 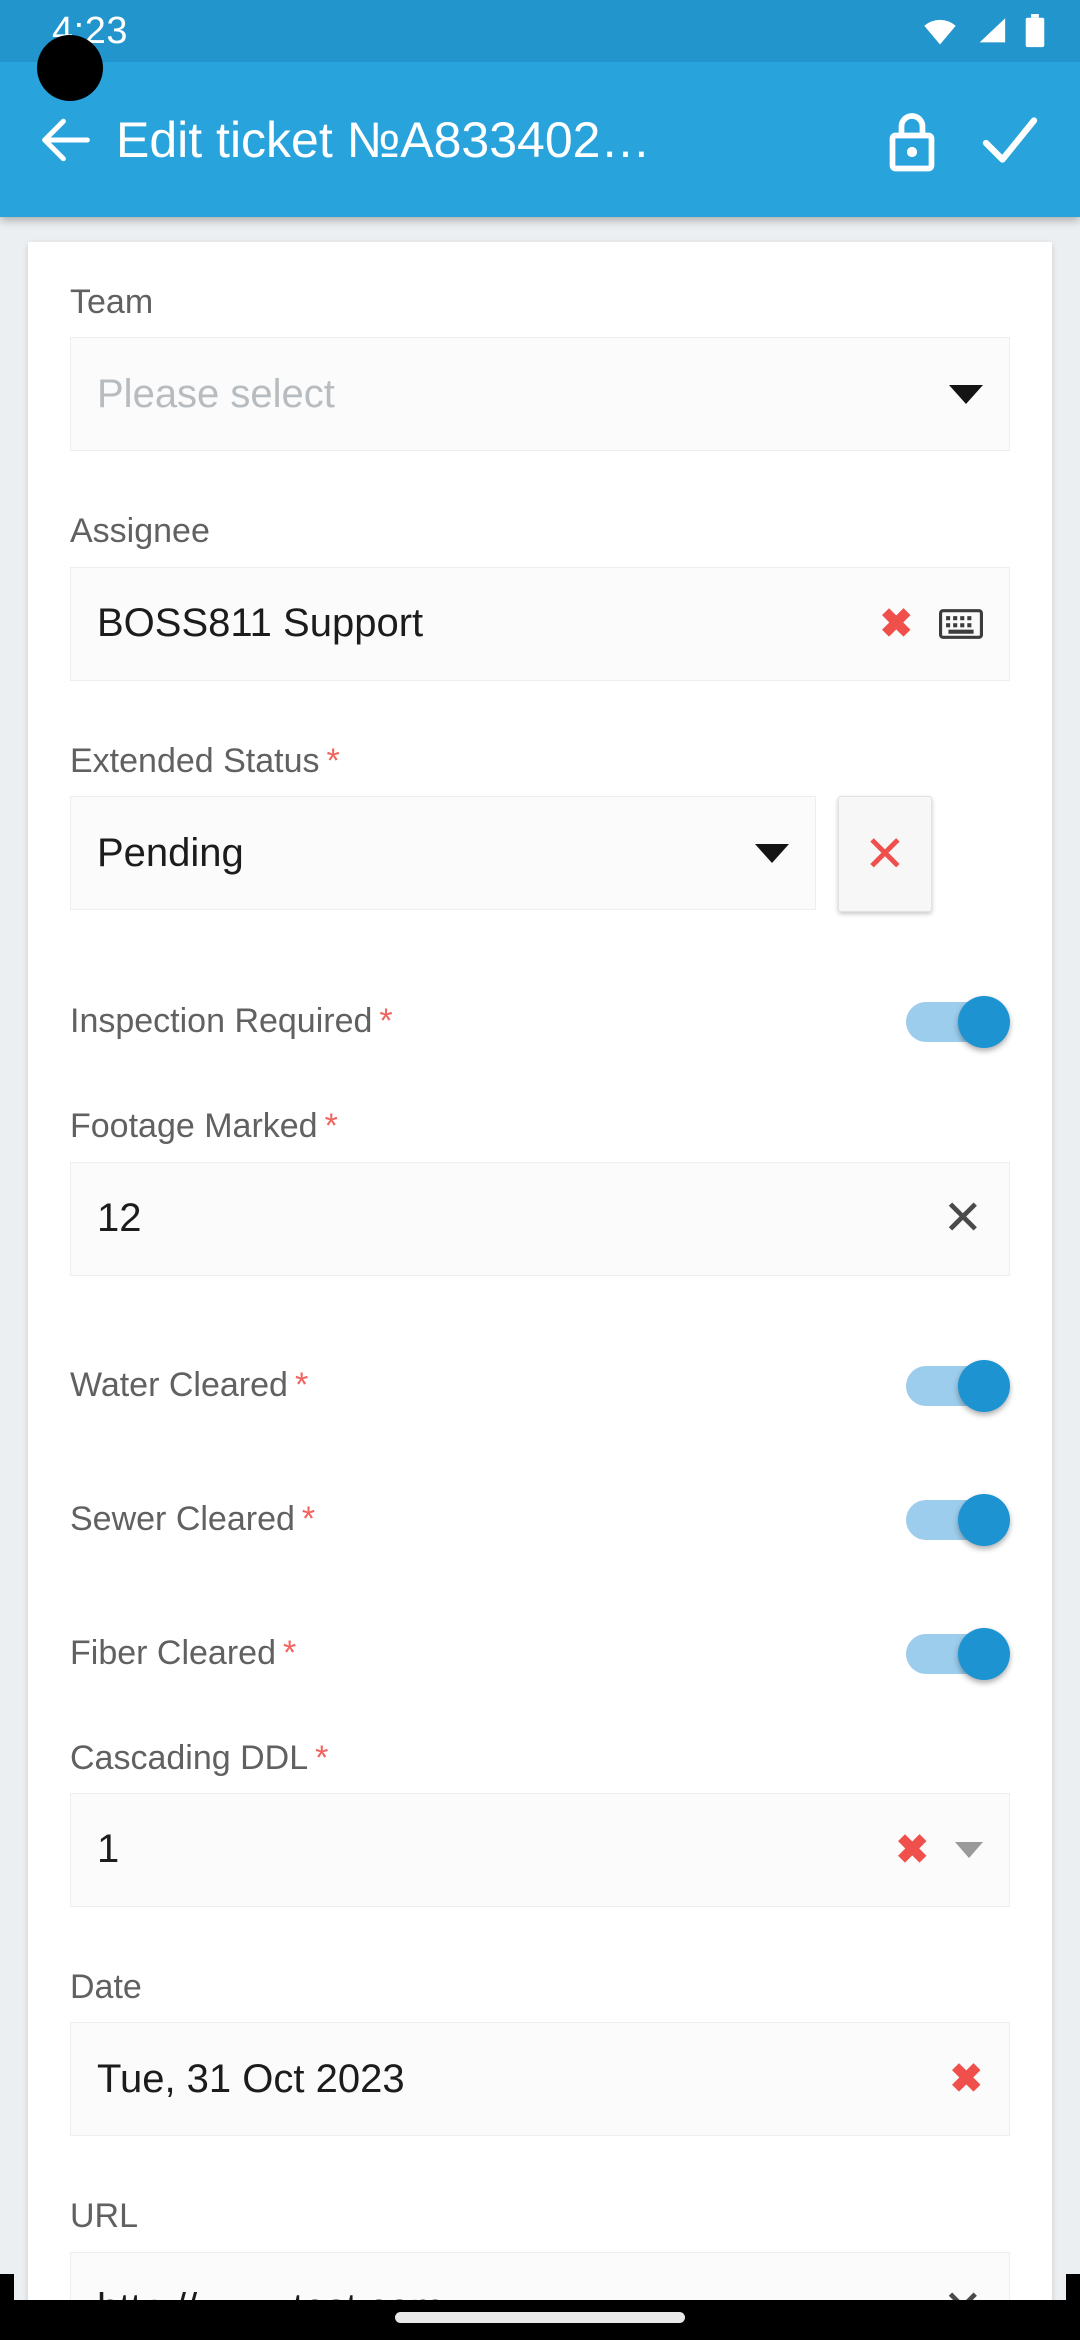 What do you see at coordinates (963, 2292) in the screenshot?
I see `url-clear-x-icon: ✕` at bounding box center [963, 2292].